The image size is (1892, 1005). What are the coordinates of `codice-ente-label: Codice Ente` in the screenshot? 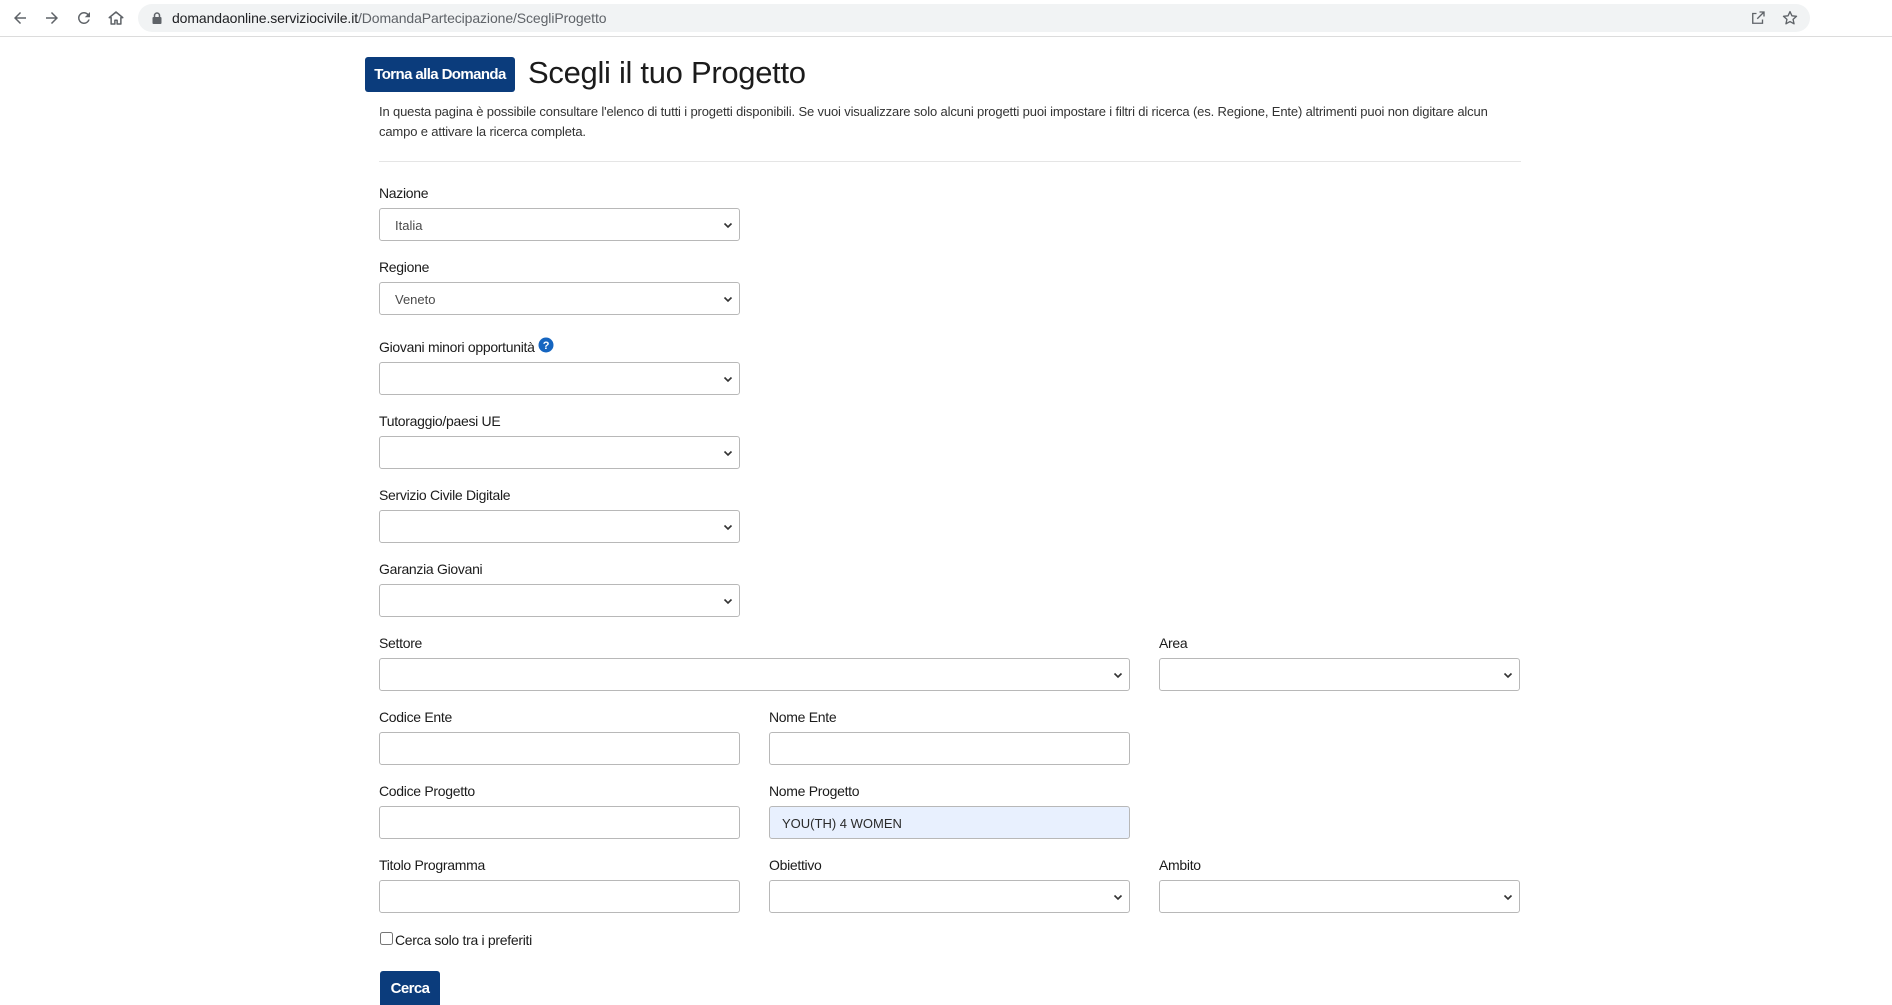 It's located at (415, 717).